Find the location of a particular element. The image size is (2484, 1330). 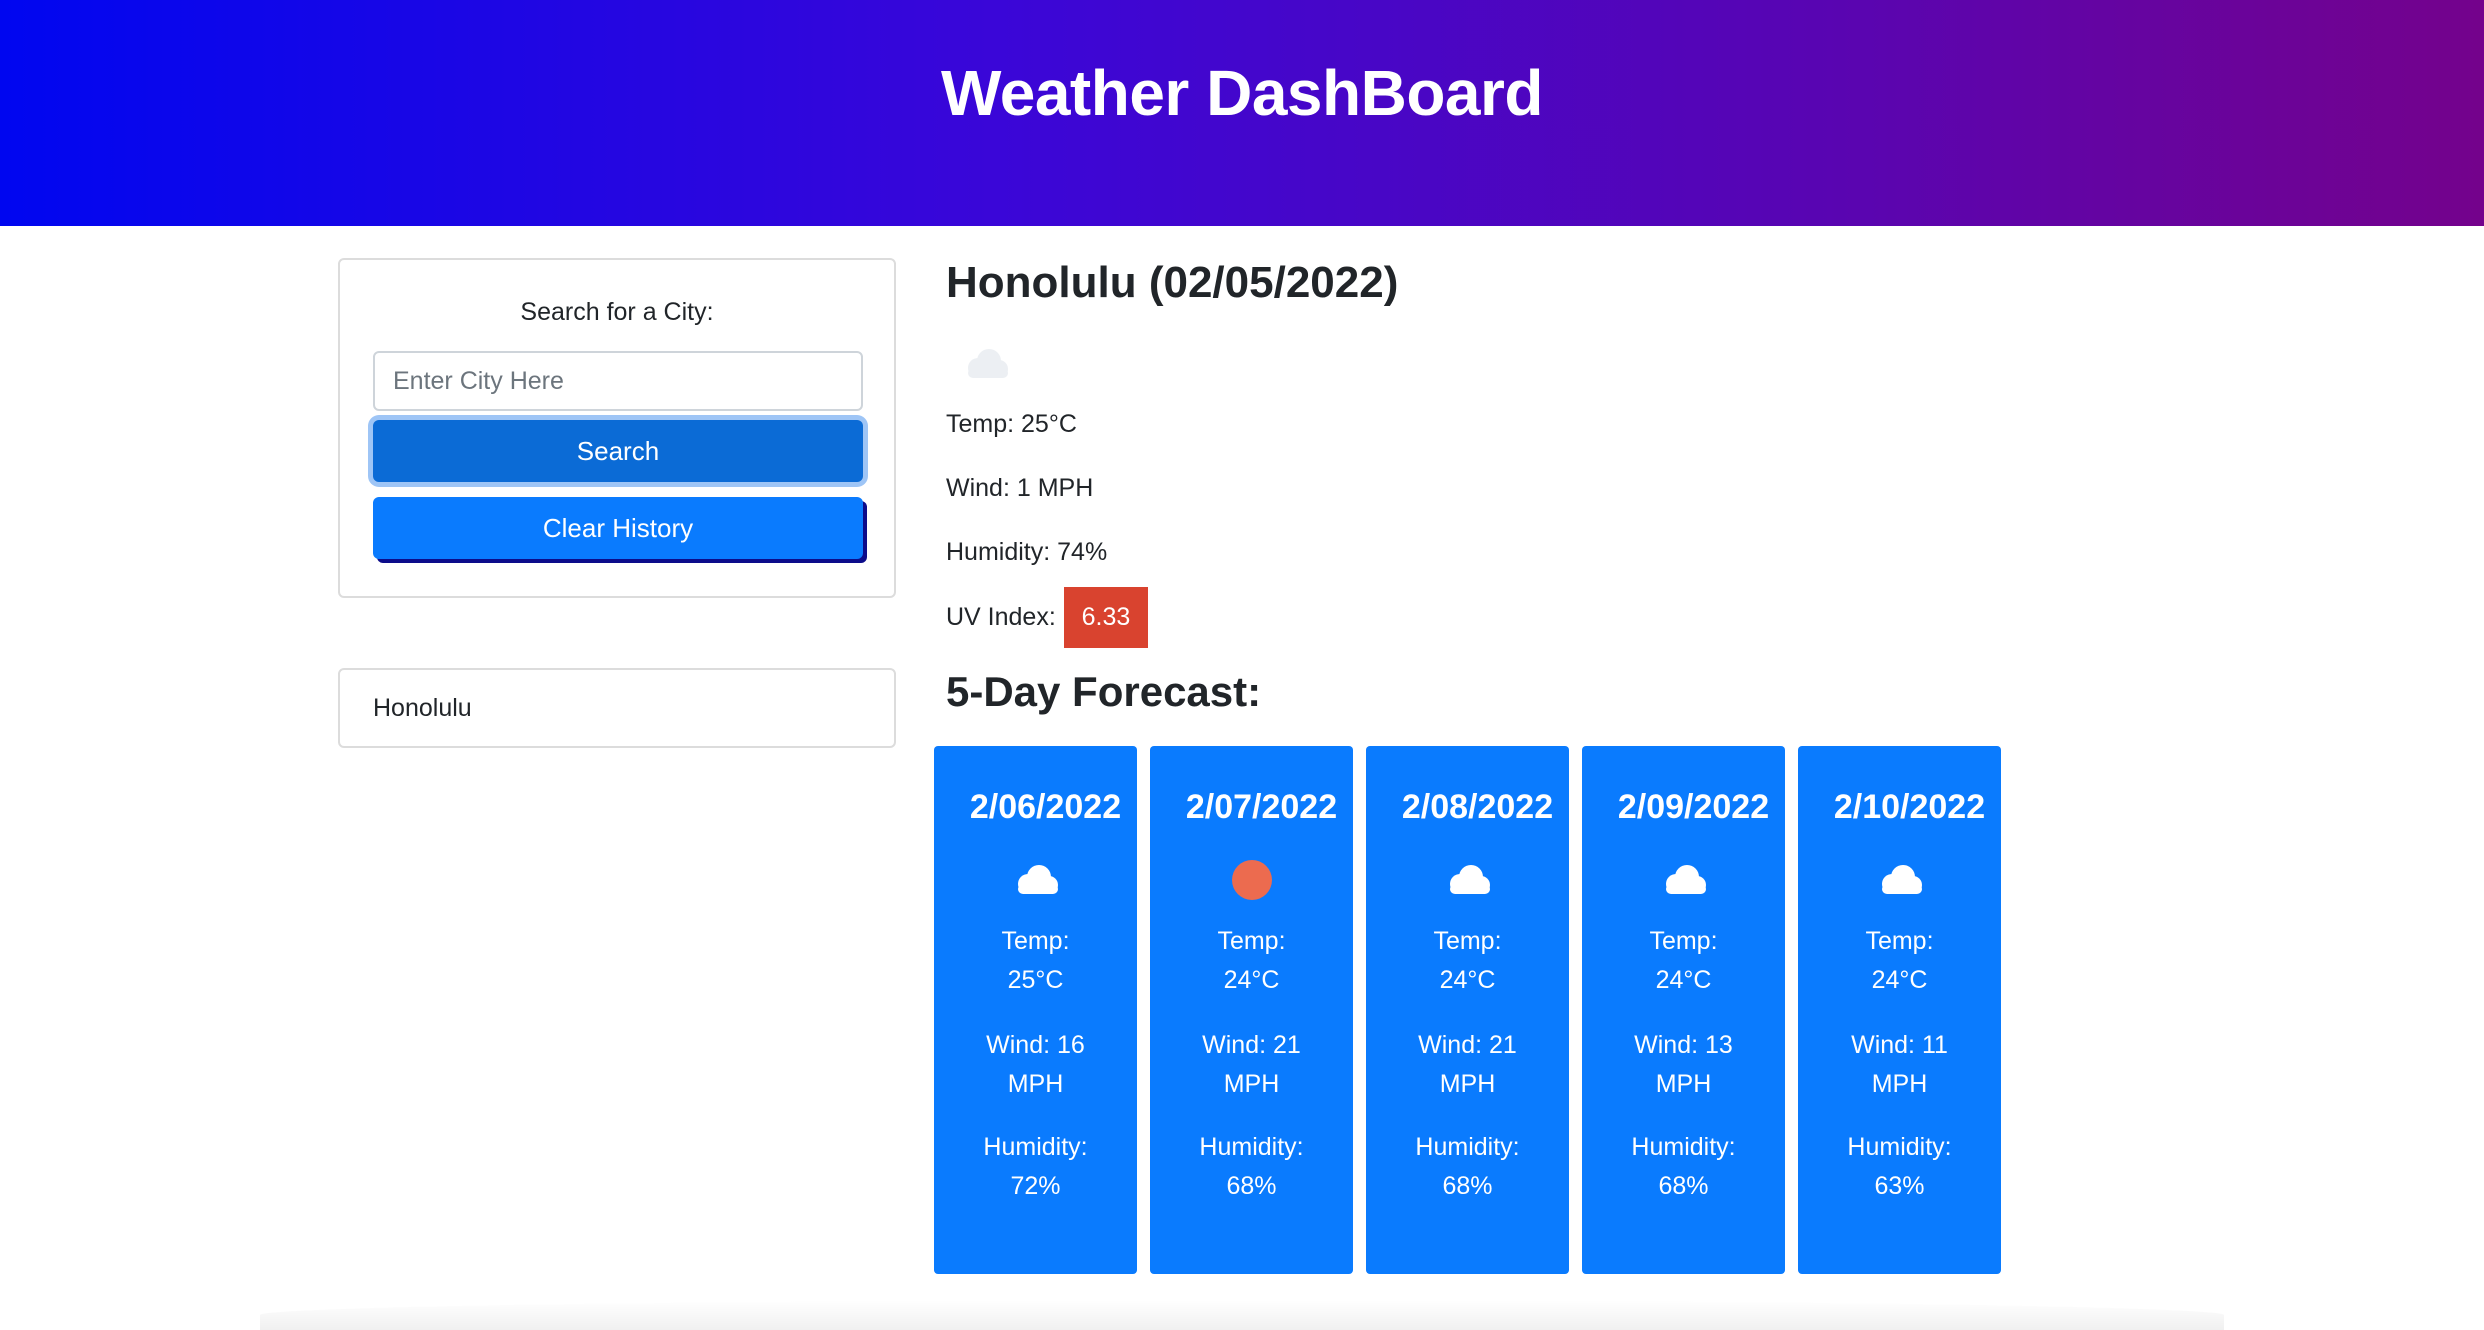

forecast-date: 2/06/2022 is located at coordinates (1045, 807).